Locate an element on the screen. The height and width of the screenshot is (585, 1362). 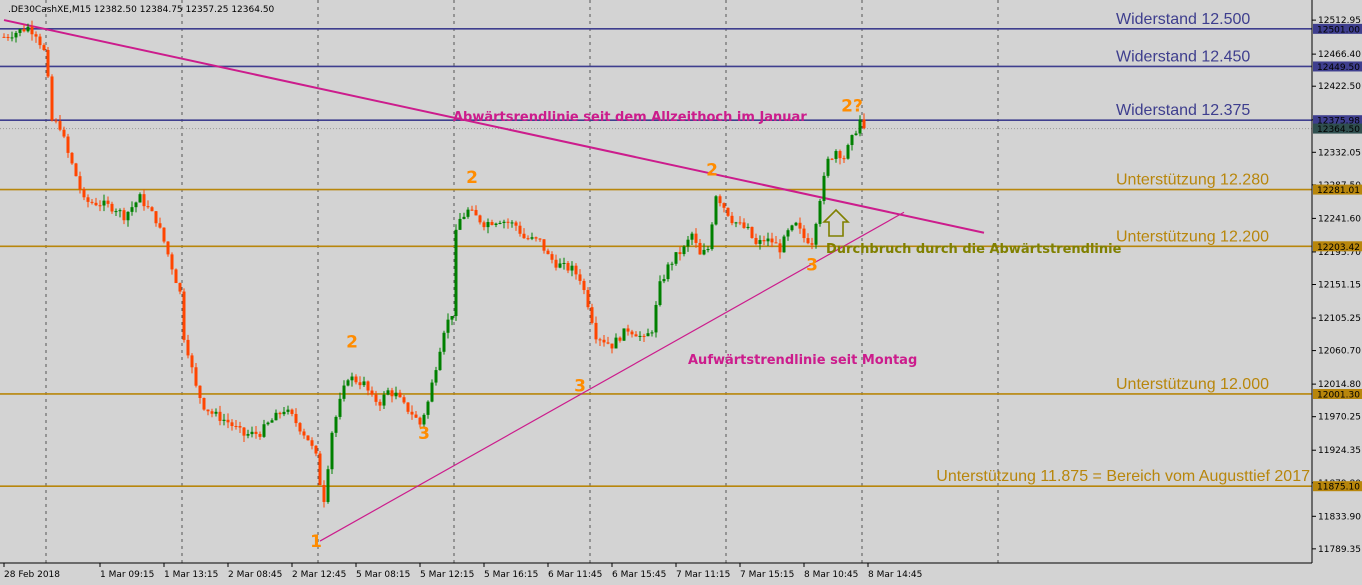
y-tick-label: 12422.50 is located at coordinates (1339, 87).